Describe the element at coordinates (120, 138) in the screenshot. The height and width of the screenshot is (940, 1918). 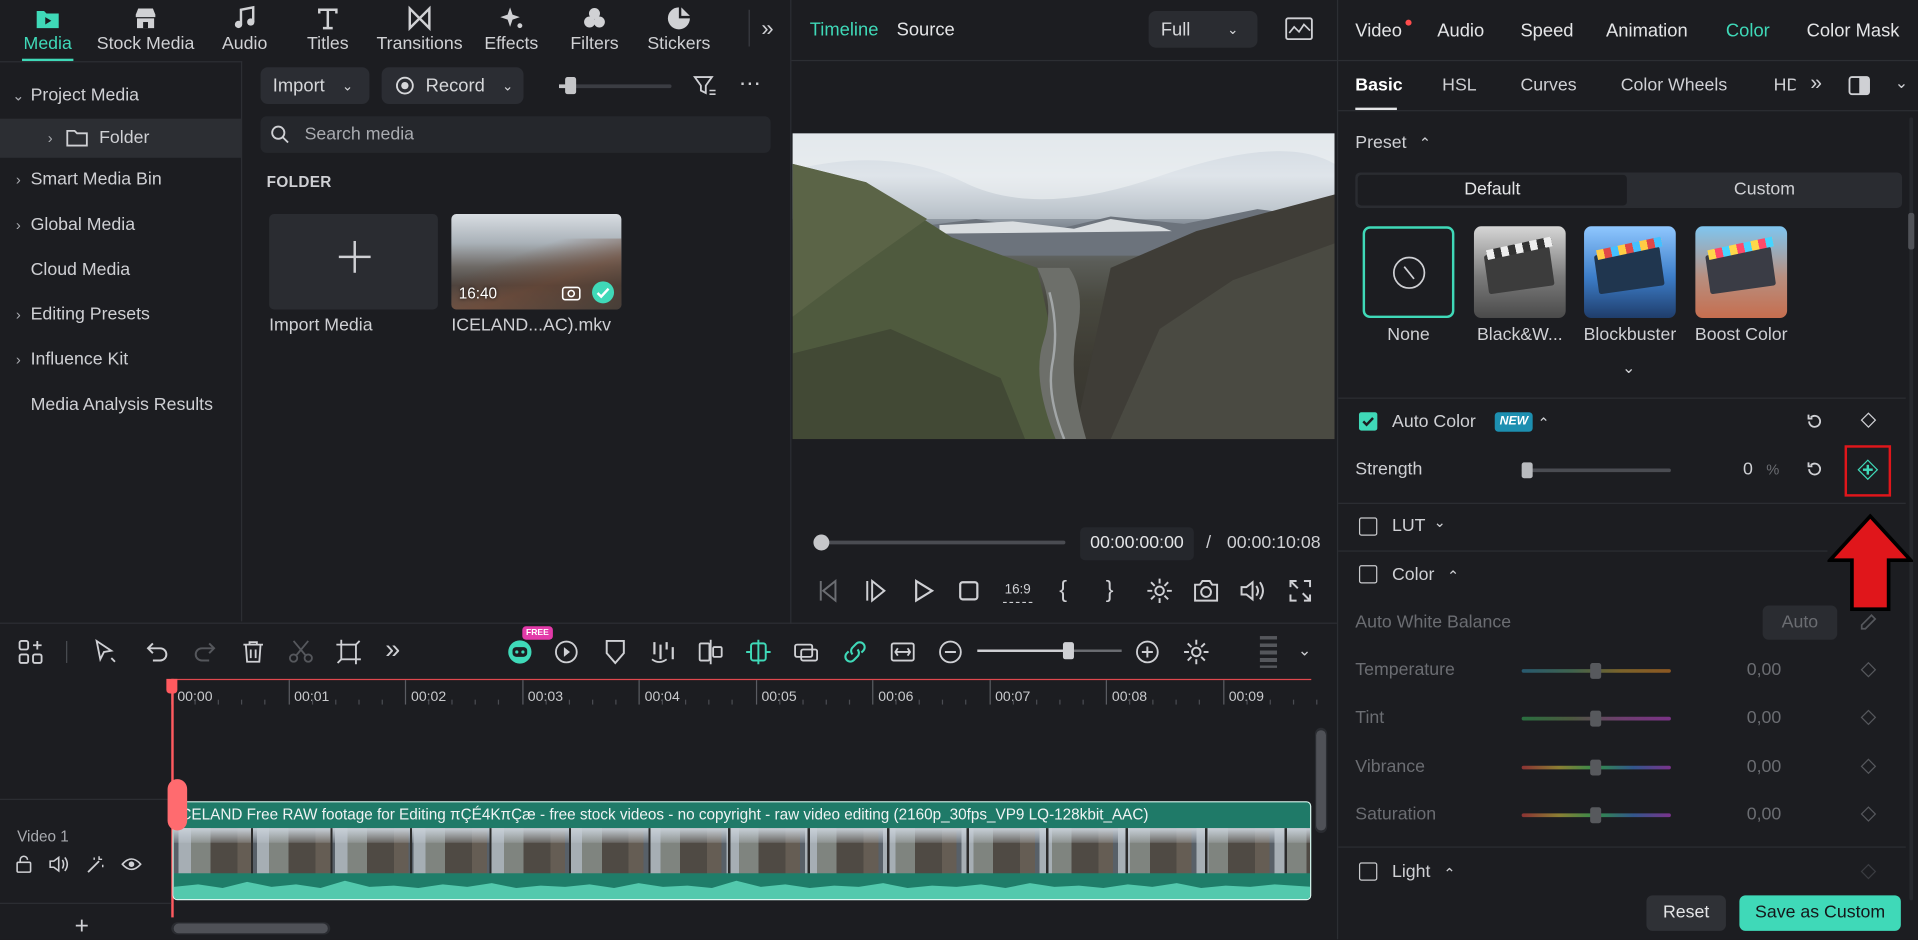
I see `sidebar-item-folder: › Folder` at that location.